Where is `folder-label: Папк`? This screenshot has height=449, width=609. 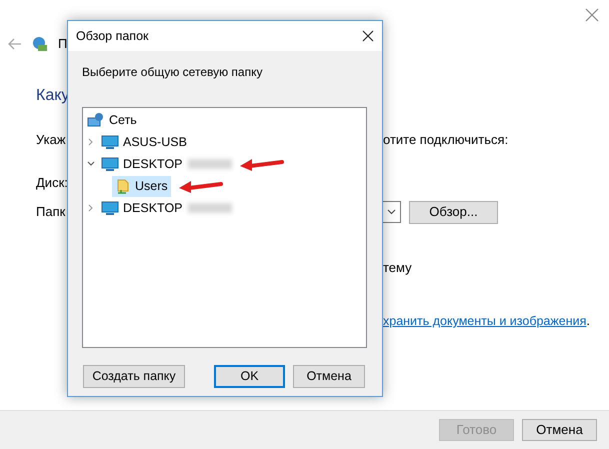 folder-label: Папк is located at coordinates (51, 212).